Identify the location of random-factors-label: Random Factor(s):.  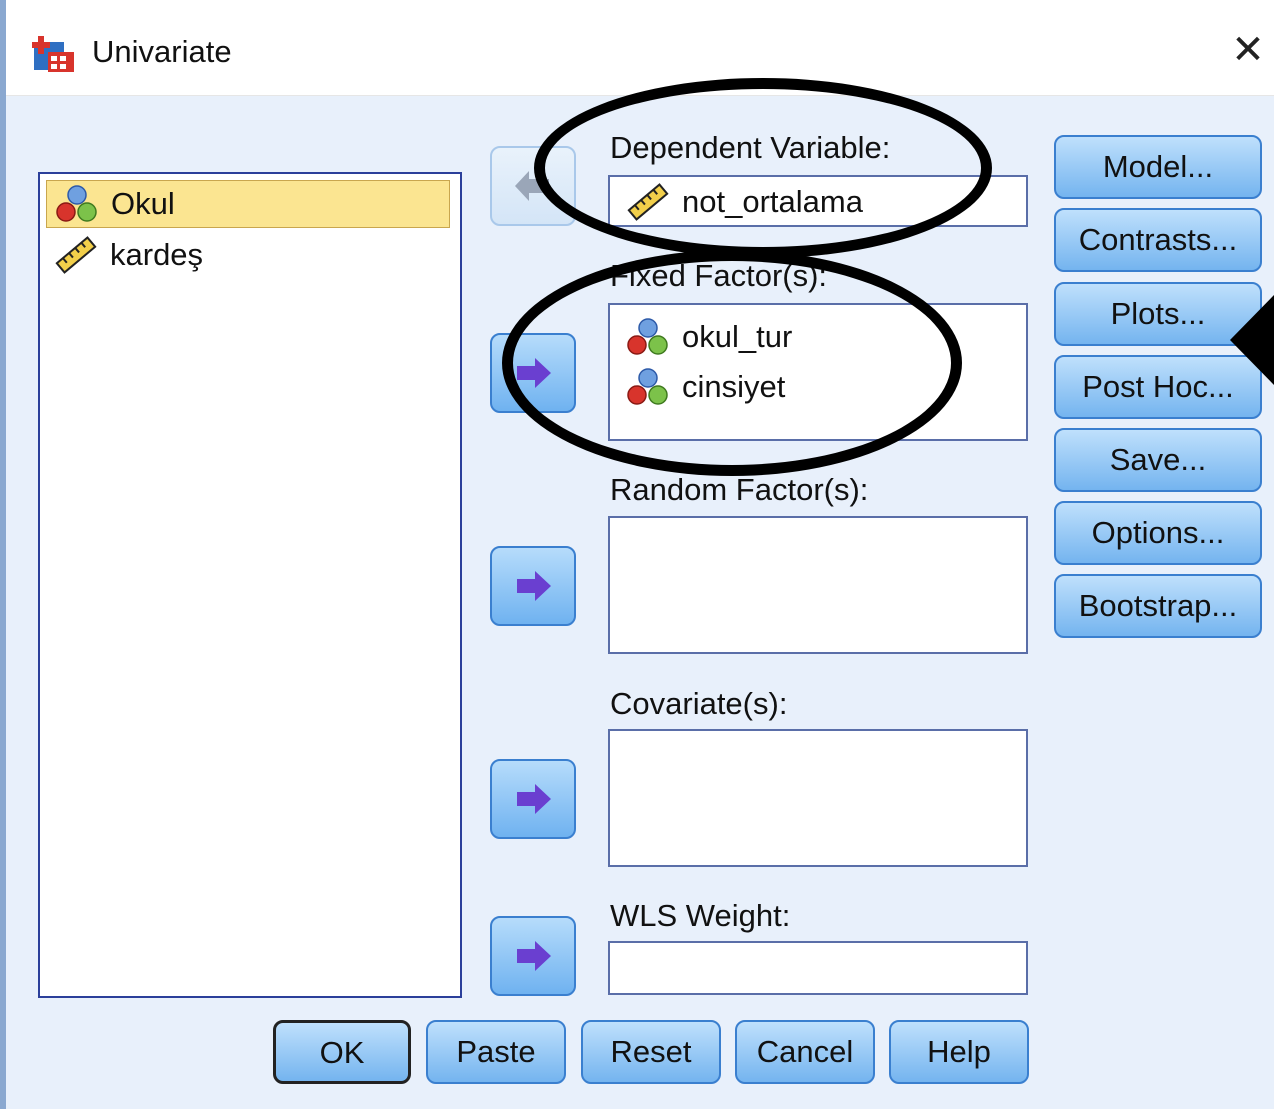
(739, 489).